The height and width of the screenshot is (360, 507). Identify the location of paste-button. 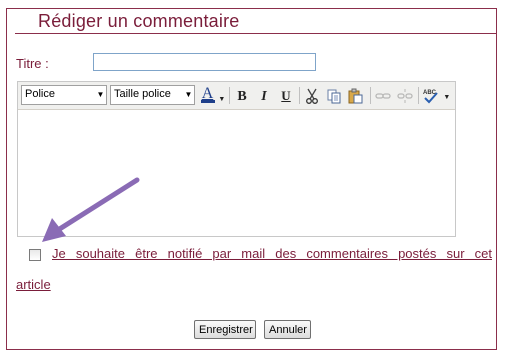
(356, 95).